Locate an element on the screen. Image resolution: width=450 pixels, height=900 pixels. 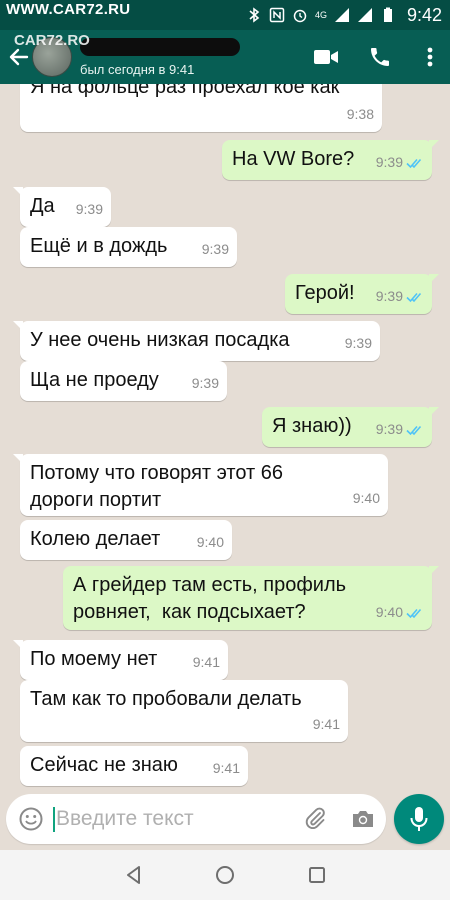
message-out: Я знаю)) 9:39 is located at coordinates (350, 427).